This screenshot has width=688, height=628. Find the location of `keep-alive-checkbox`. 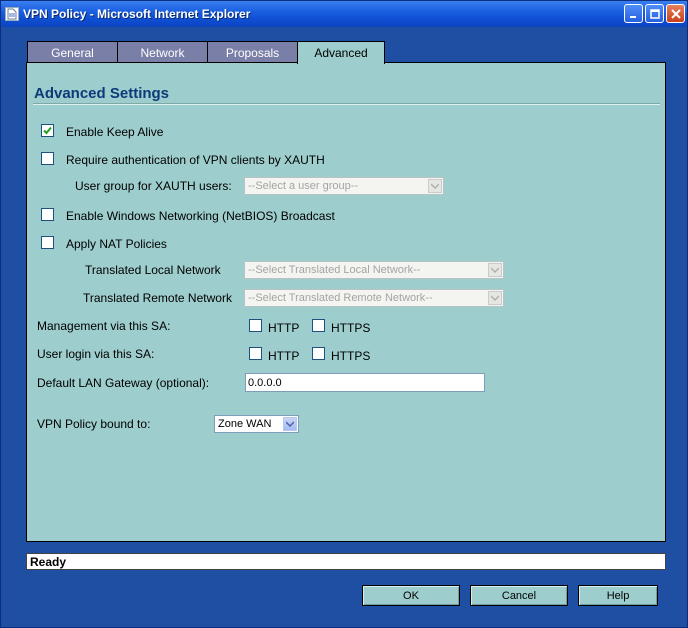

keep-alive-checkbox is located at coordinates (47, 130).